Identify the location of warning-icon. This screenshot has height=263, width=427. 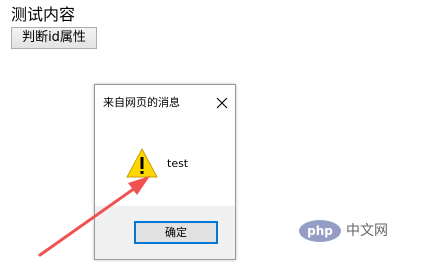
(142, 162).